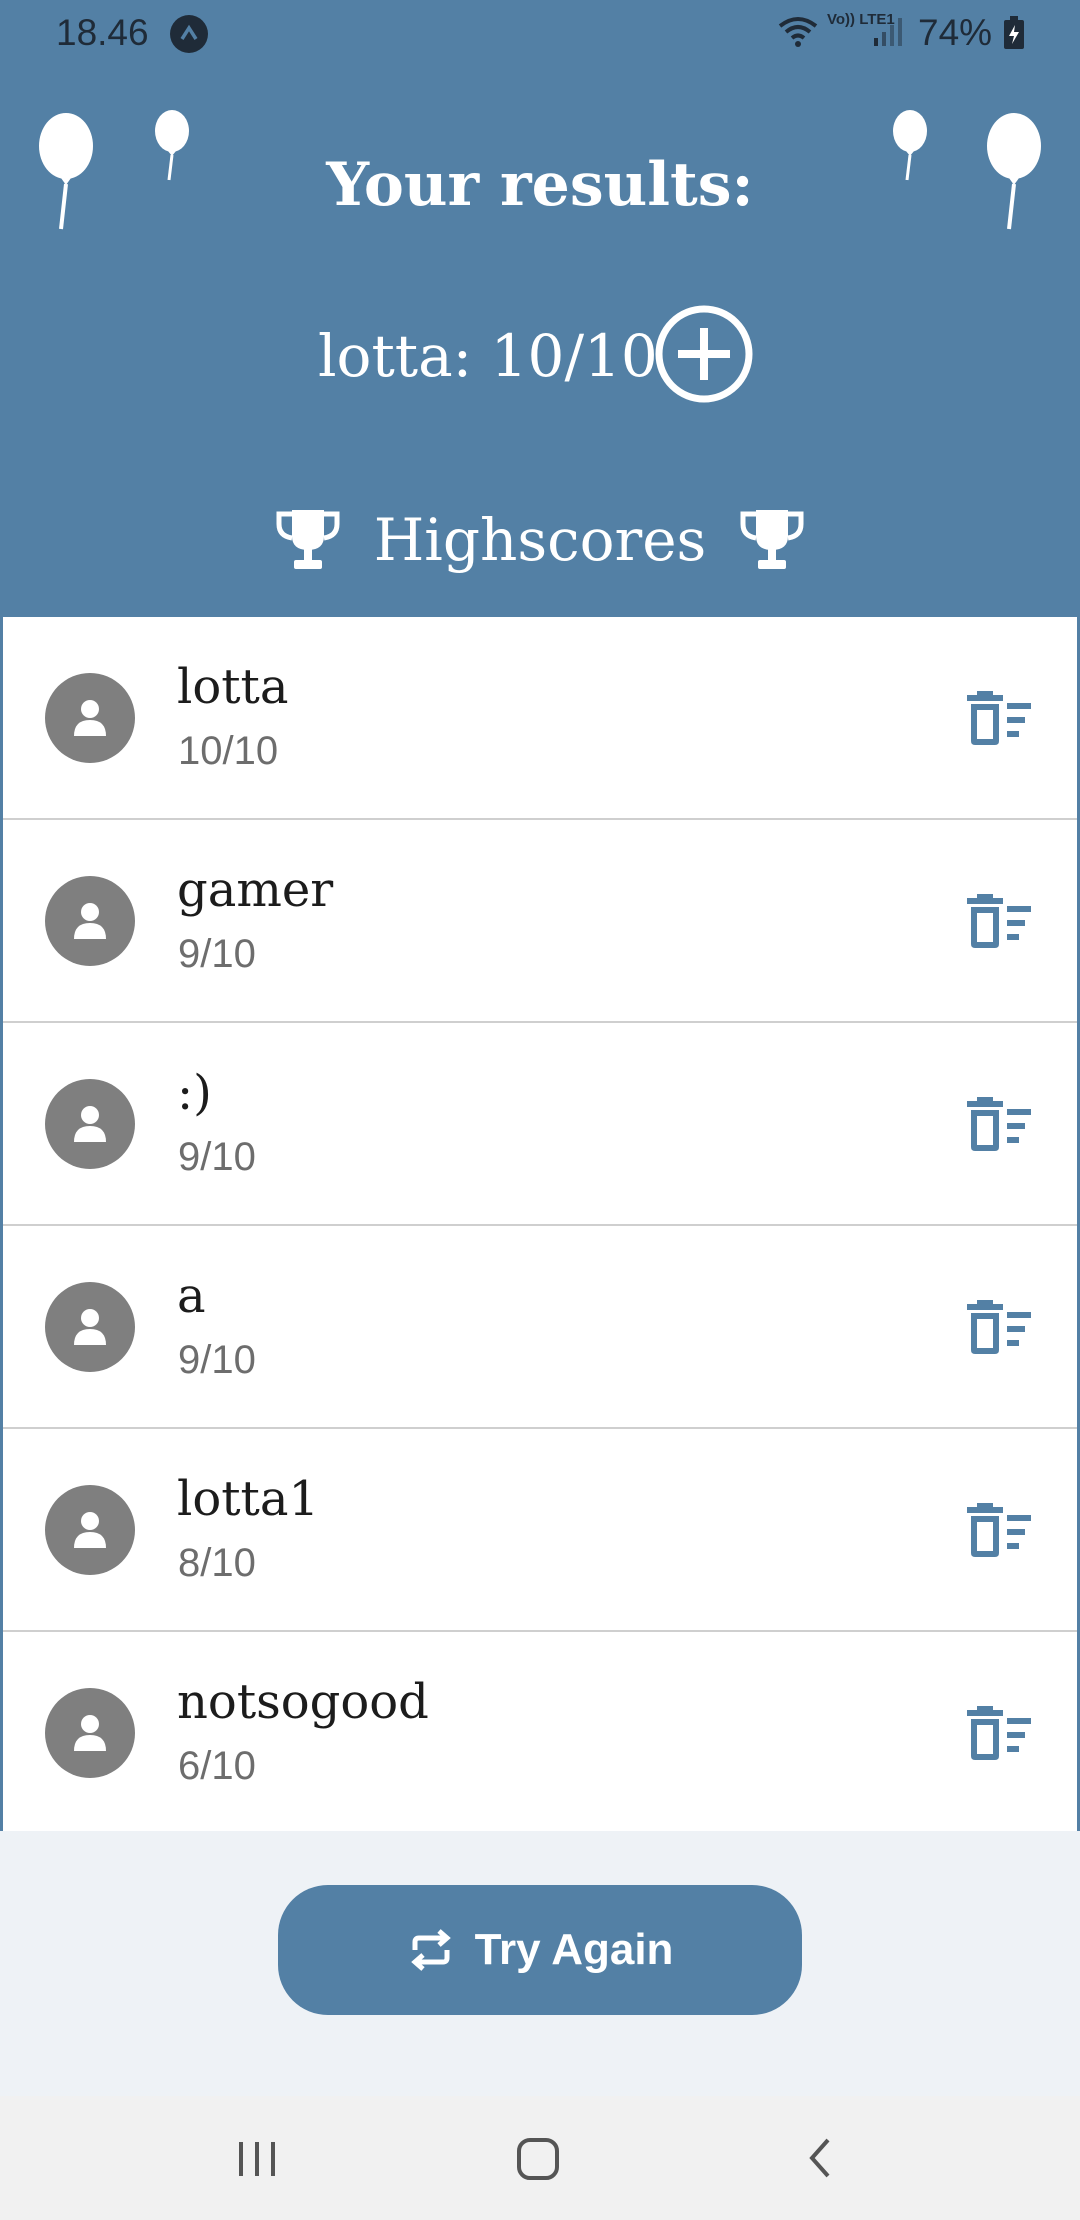 Image resolution: width=1080 pixels, height=2220 pixels. What do you see at coordinates (191, 1296) in the screenshot?
I see `player-name: a` at bounding box center [191, 1296].